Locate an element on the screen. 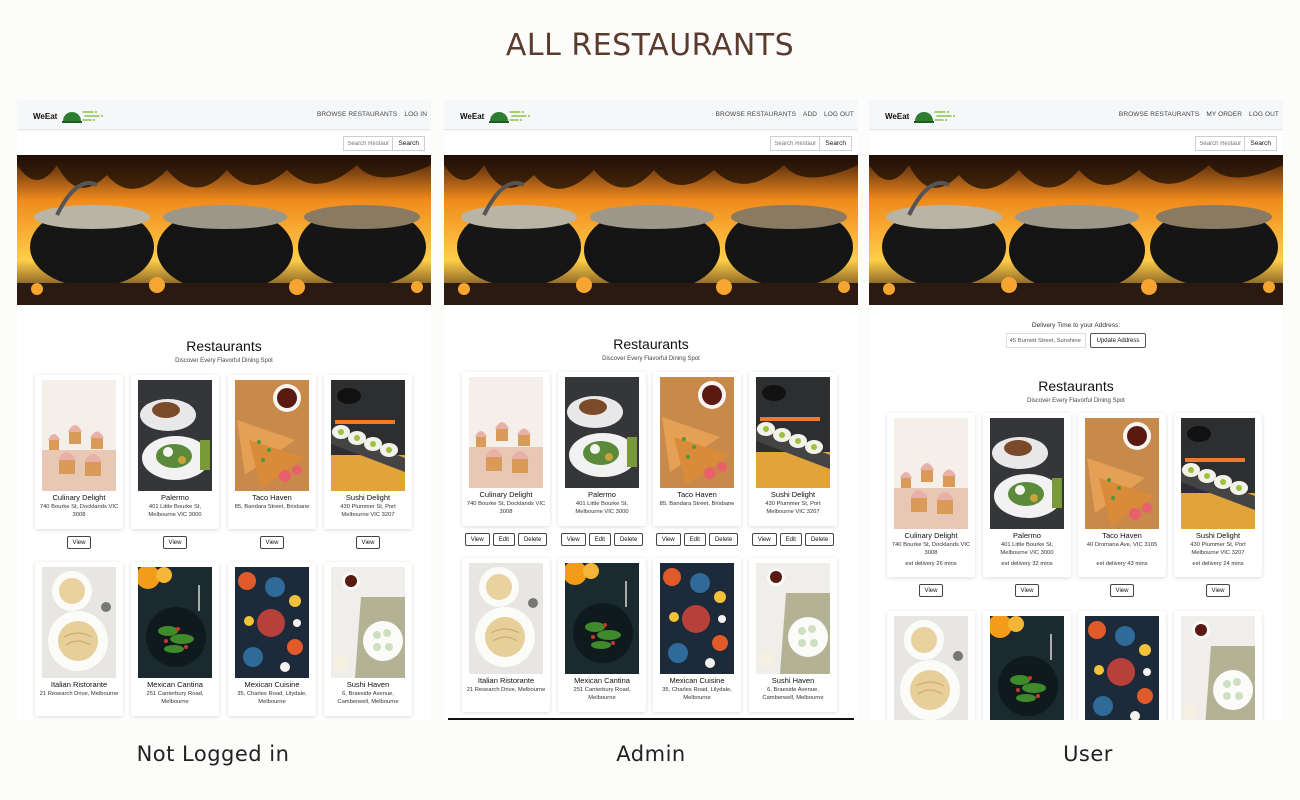 This screenshot has height=800, width=1300. section-subtitle: Discover Every Flavorful Dining Spot is located at coordinates (651, 359).